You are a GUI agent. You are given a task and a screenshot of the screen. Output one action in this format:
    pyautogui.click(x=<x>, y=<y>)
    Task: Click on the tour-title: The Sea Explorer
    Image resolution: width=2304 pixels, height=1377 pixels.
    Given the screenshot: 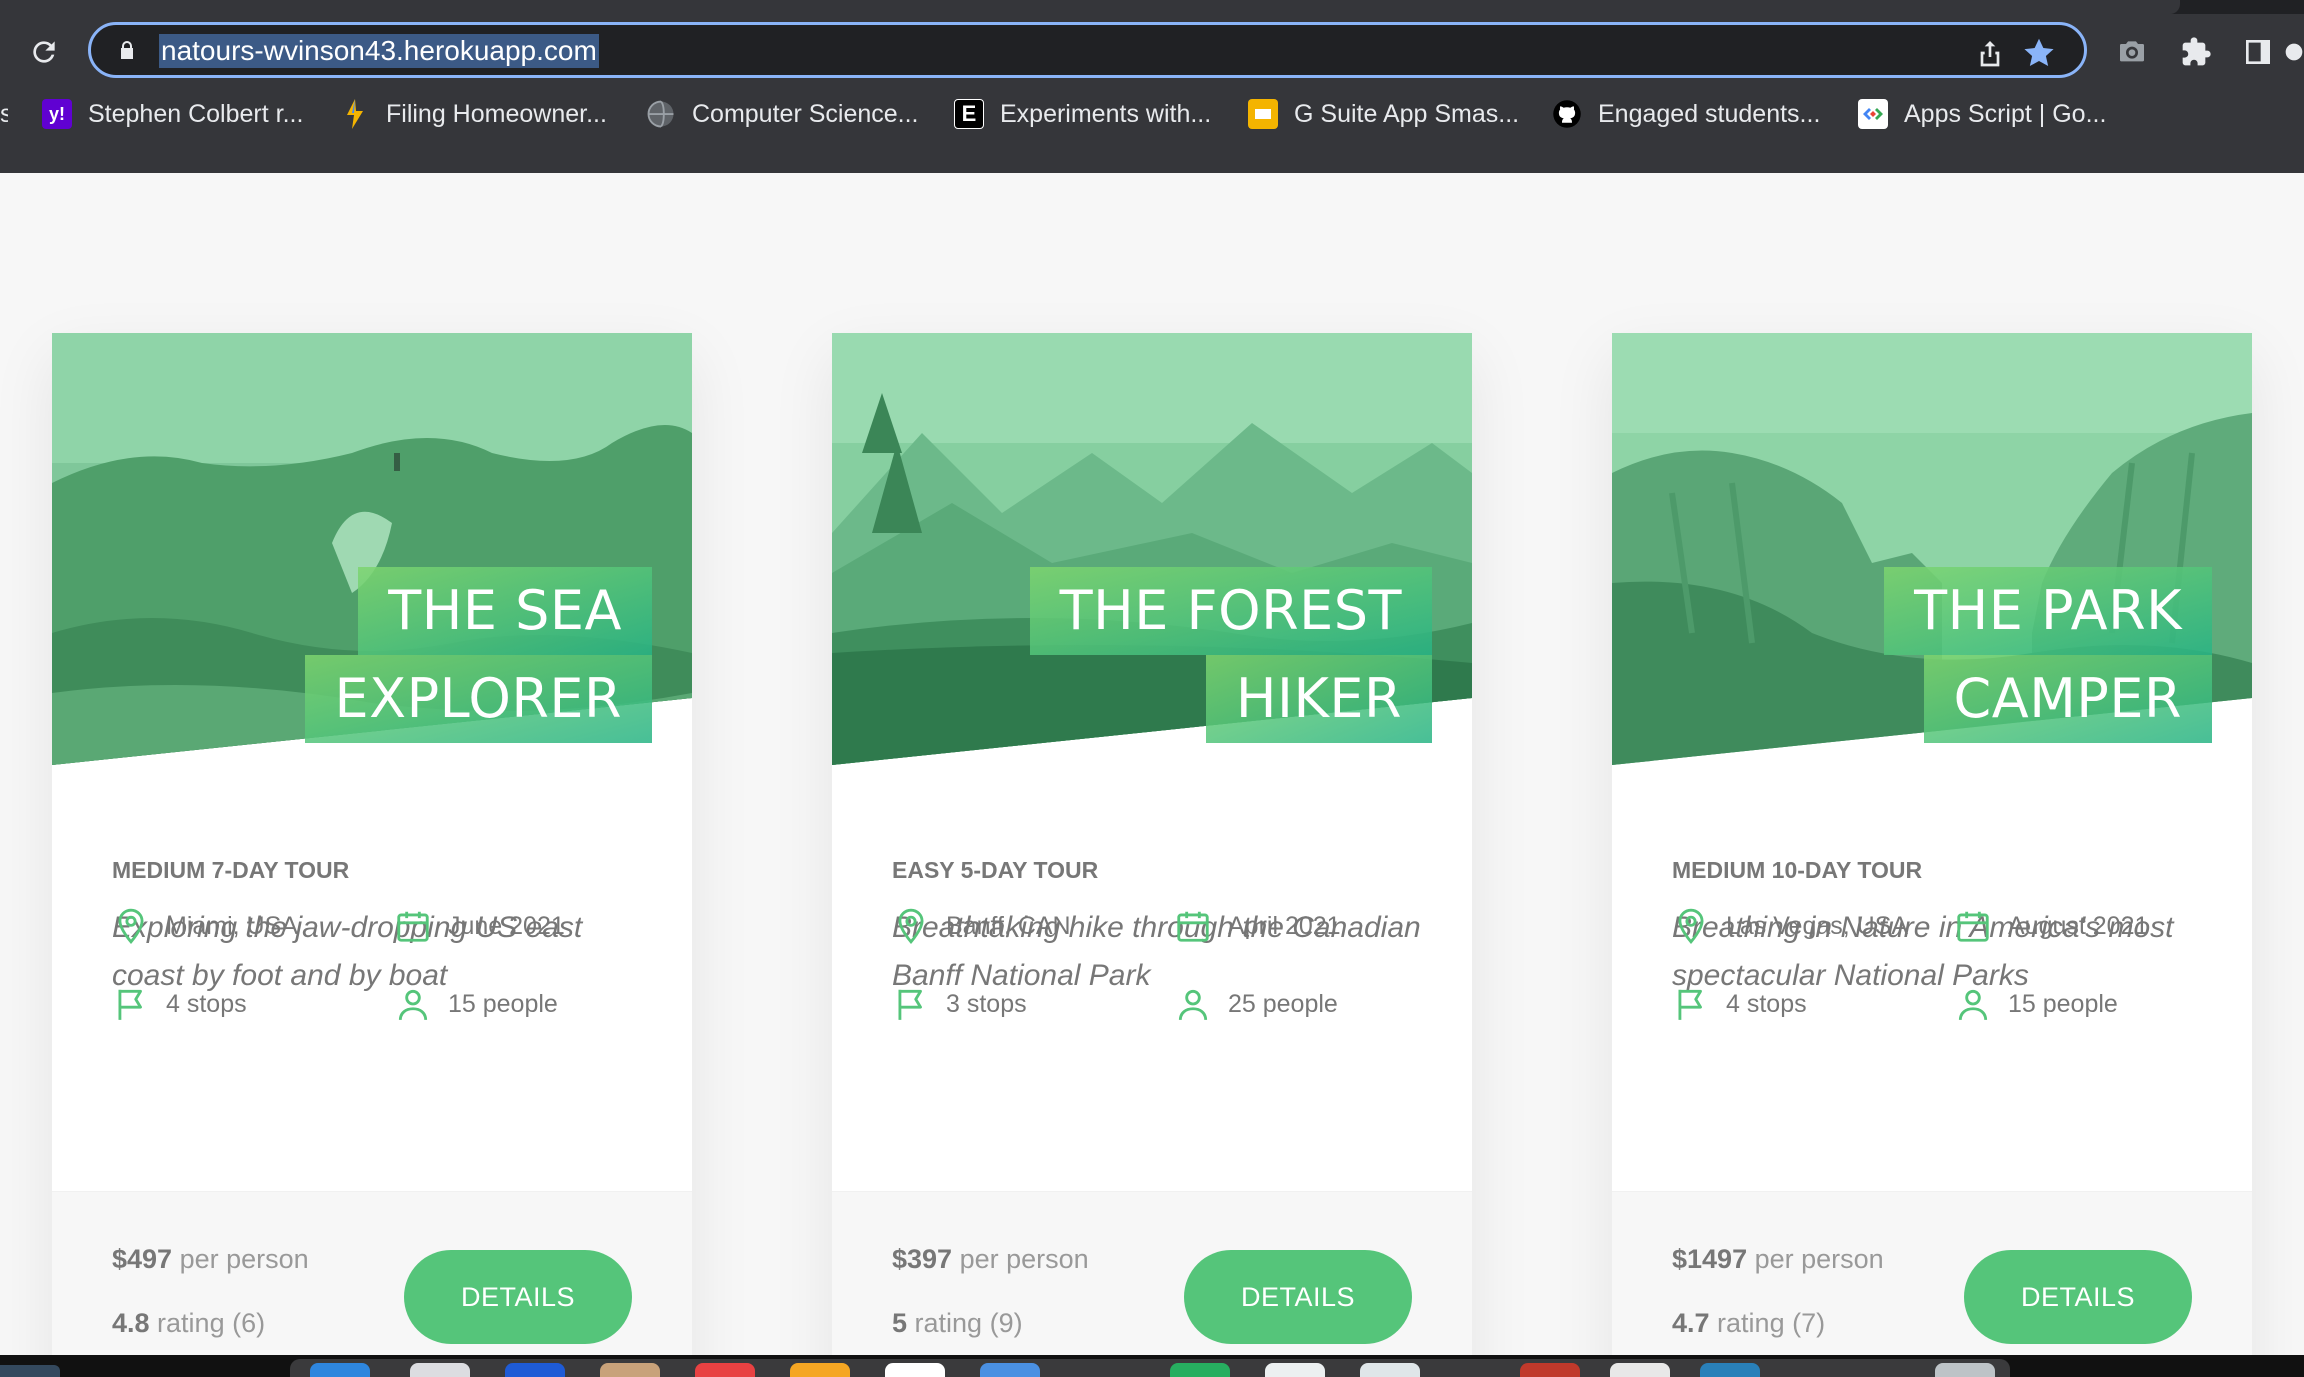 What is the action you would take?
    pyautogui.click(x=372, y=655)
    